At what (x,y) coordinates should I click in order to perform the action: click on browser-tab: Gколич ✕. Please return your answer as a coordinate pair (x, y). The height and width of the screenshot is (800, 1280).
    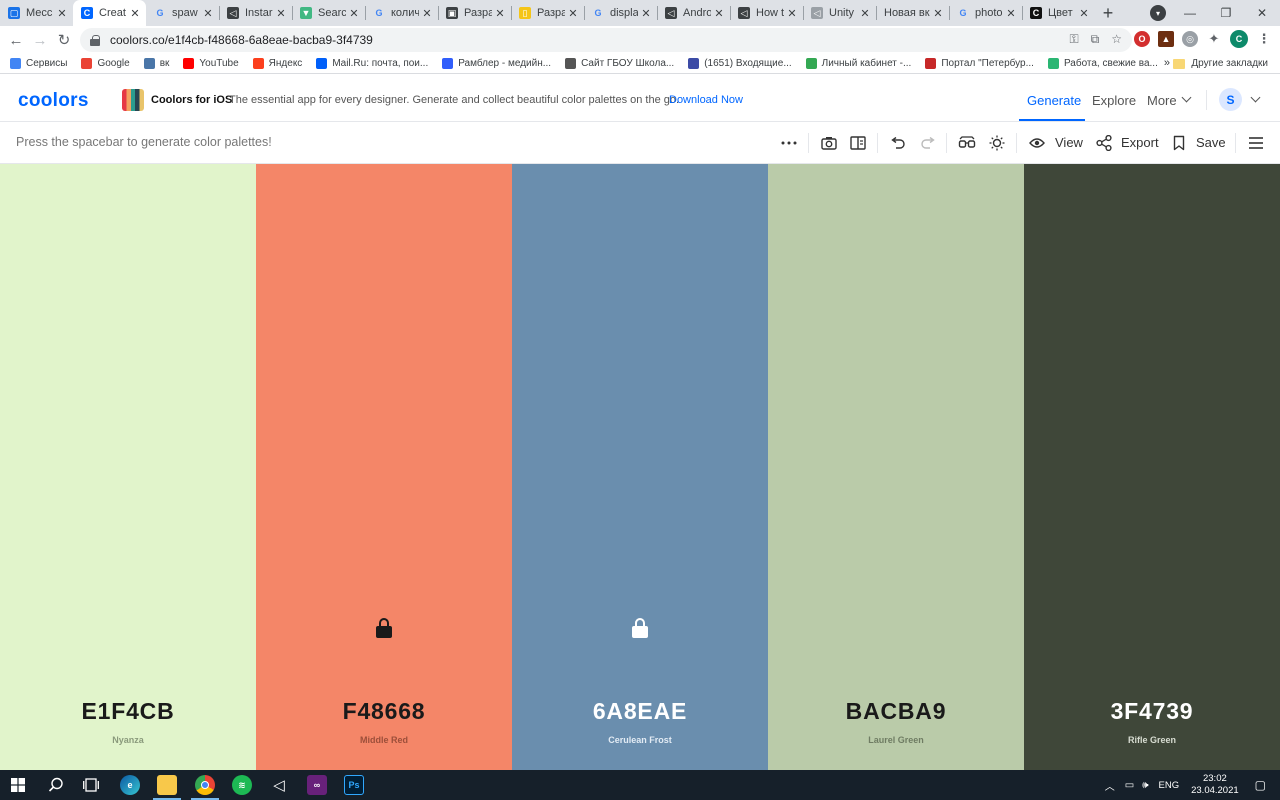
    Looking at the image, I should click on (401, 13).